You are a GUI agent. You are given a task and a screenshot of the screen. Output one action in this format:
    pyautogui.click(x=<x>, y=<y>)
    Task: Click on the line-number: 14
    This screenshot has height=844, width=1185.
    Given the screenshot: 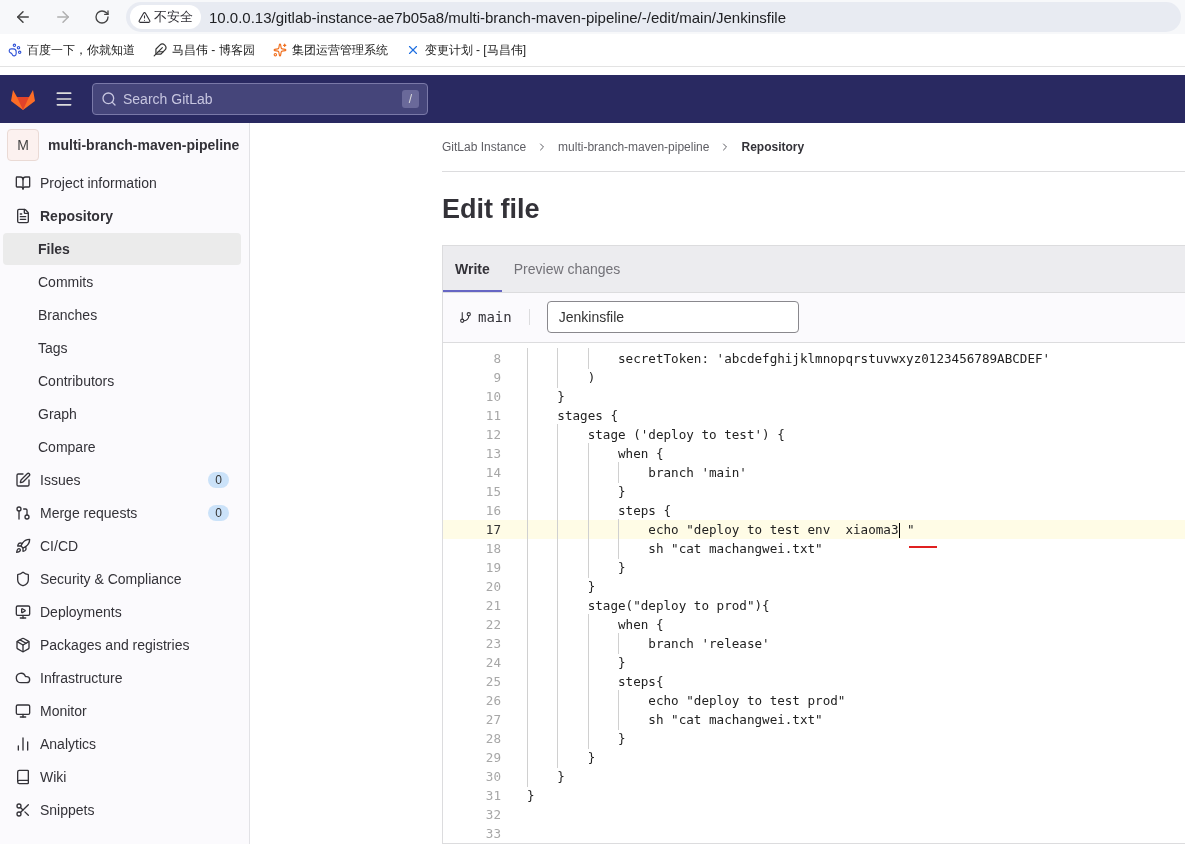 What is the action you would take?
    pyautogui.click(x=492, y=472)
    